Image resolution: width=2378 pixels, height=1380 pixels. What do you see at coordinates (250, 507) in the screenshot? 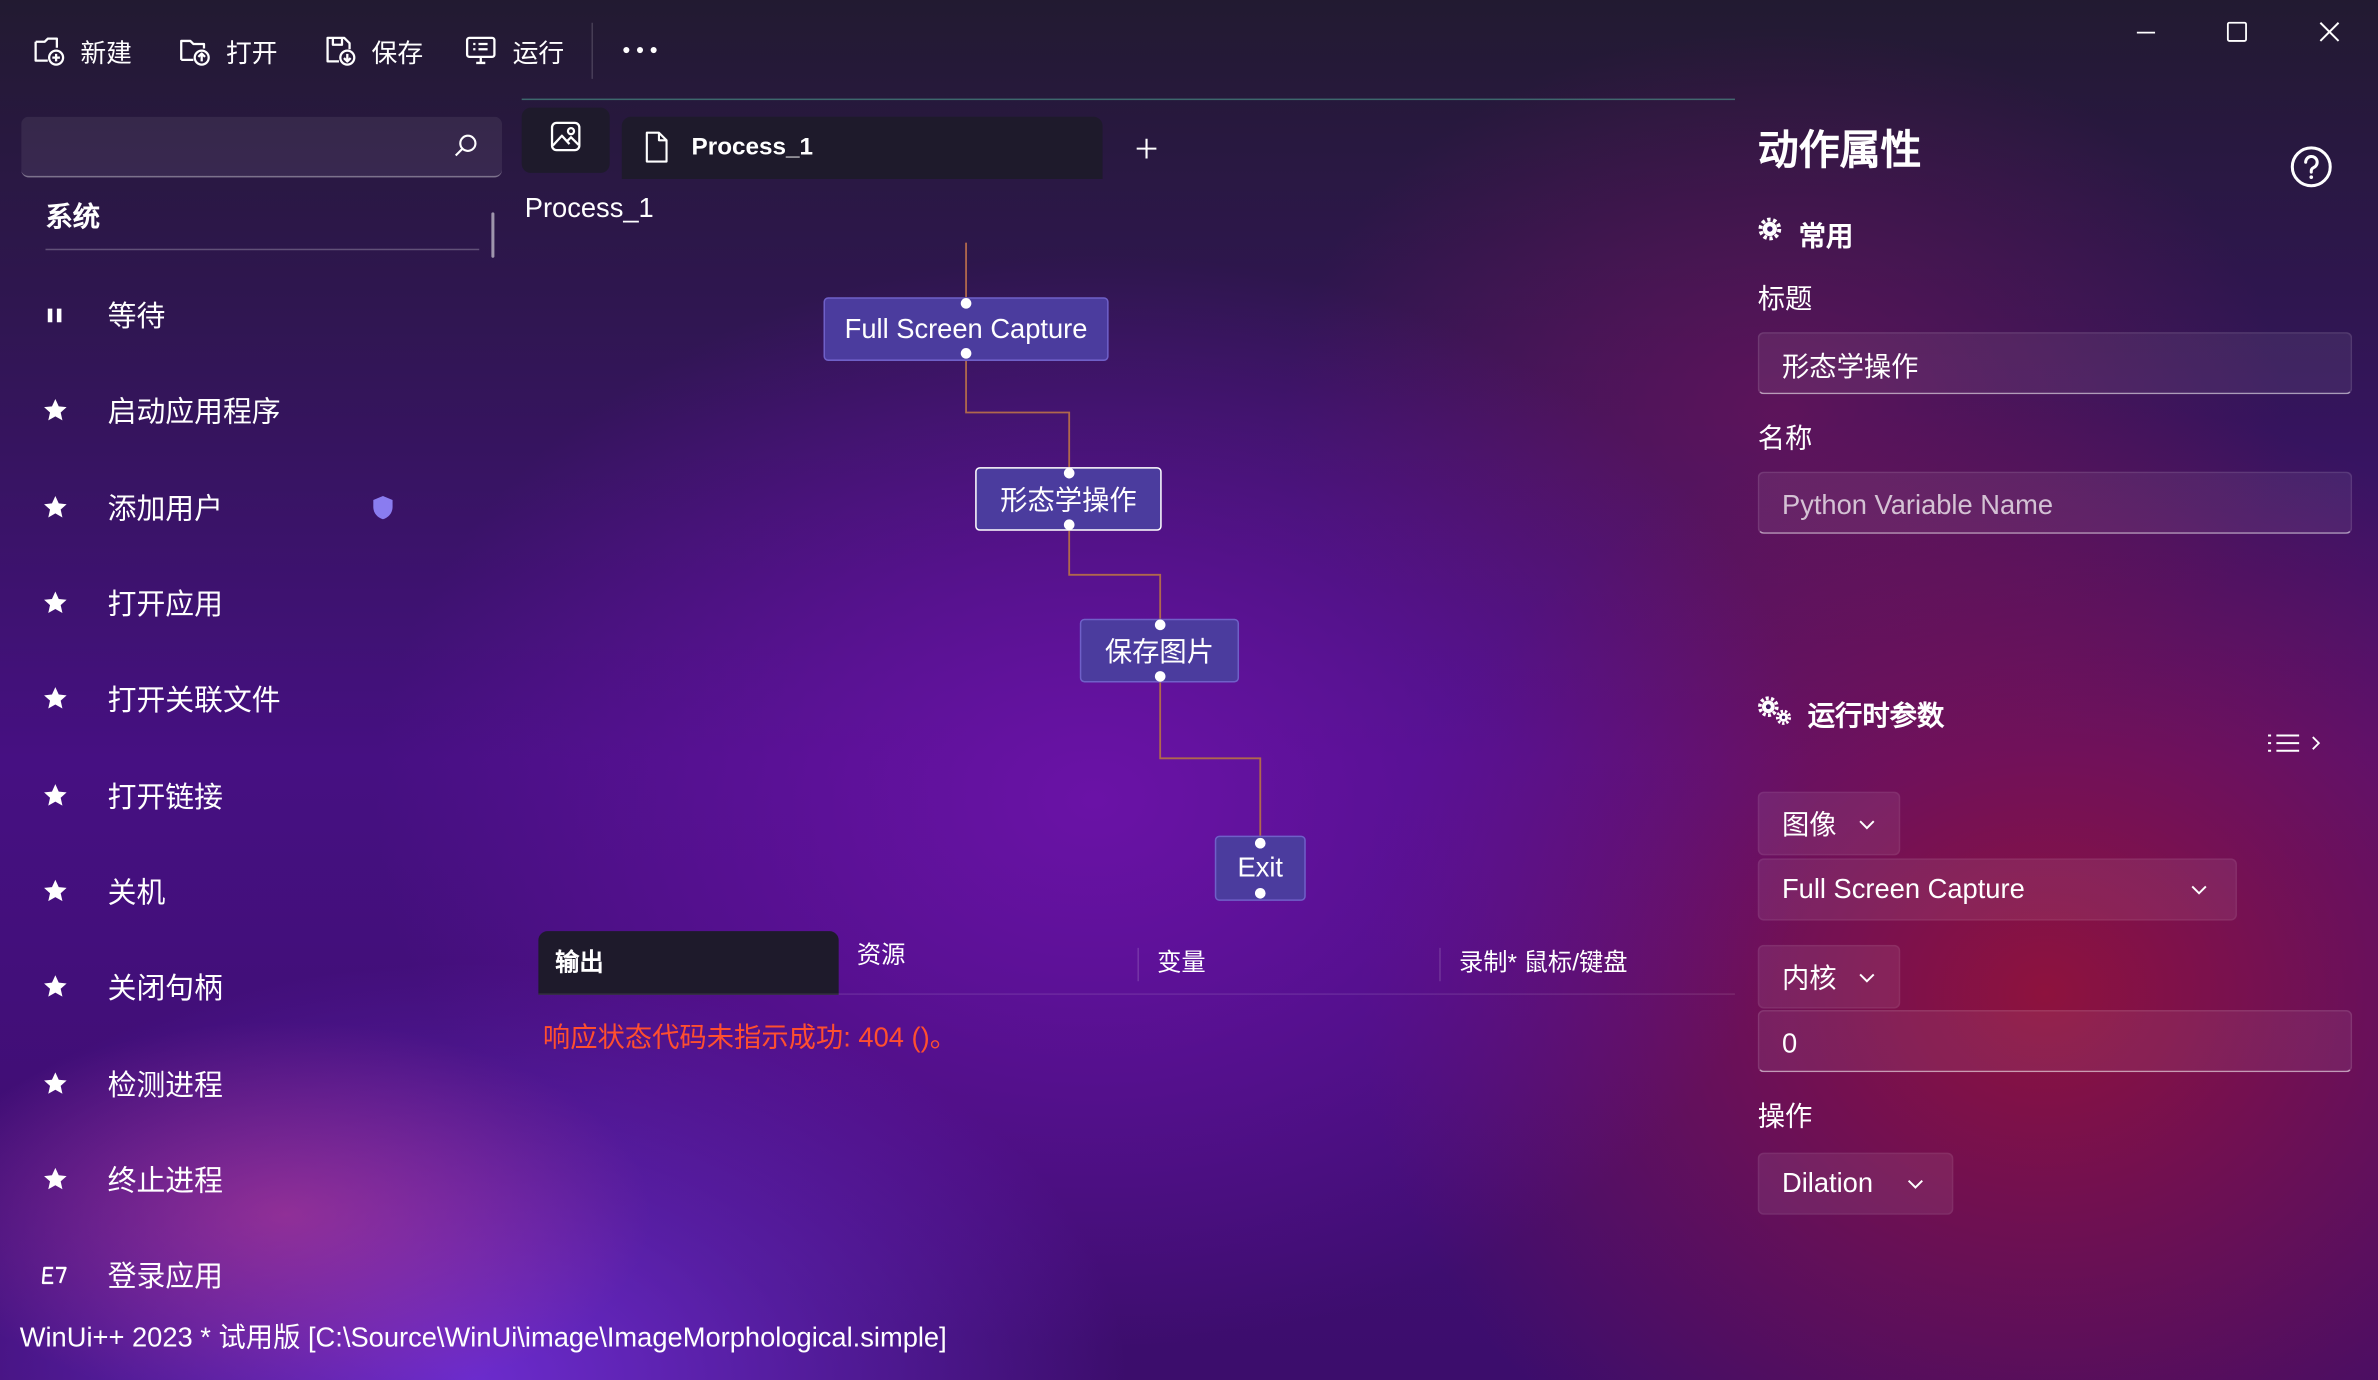
I see `sidebar-item-add-user: 添加用户` at bounding box center [250, 507].